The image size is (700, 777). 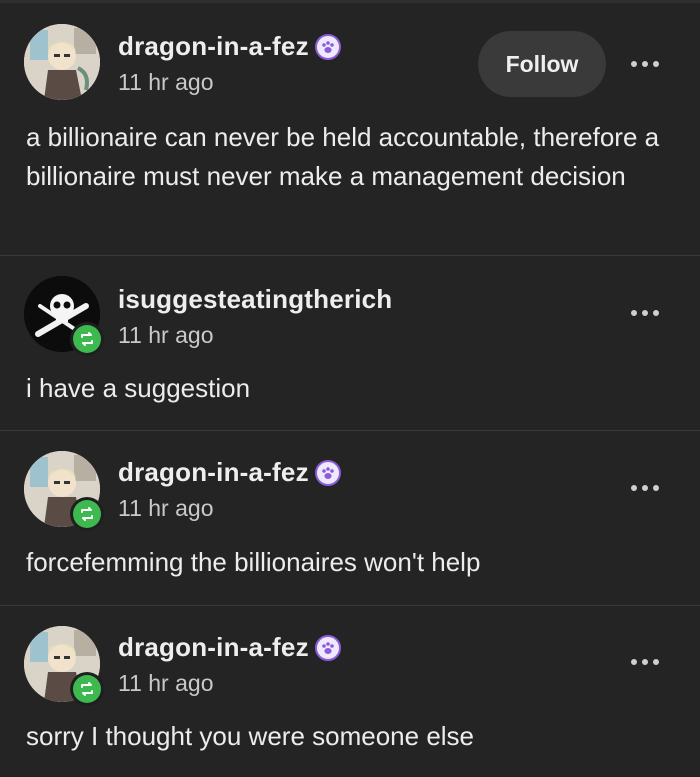 I want to click on post-text: forcefemming the billionaires won't help, so click(x=253, y=562).